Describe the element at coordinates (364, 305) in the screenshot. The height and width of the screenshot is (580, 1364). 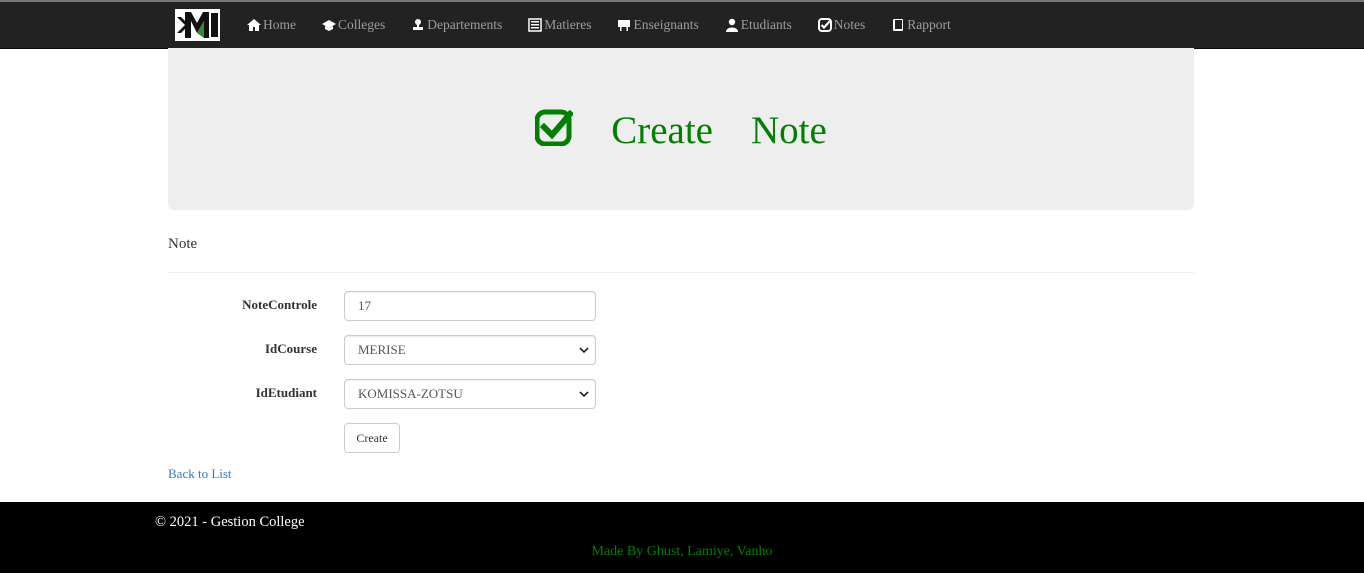
I see `note-controle-value: 17` at that location.